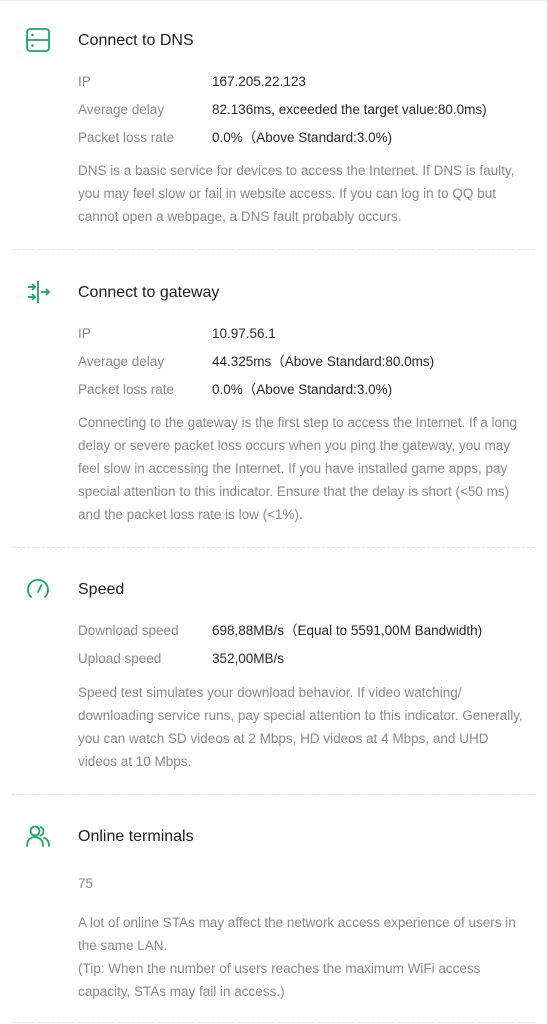 This screenshot has height=1024, width=547. What do you see at coordinates (86, 883) in the screenshot?
I see `terminals-count: 75` at bounding box center [86, 883].